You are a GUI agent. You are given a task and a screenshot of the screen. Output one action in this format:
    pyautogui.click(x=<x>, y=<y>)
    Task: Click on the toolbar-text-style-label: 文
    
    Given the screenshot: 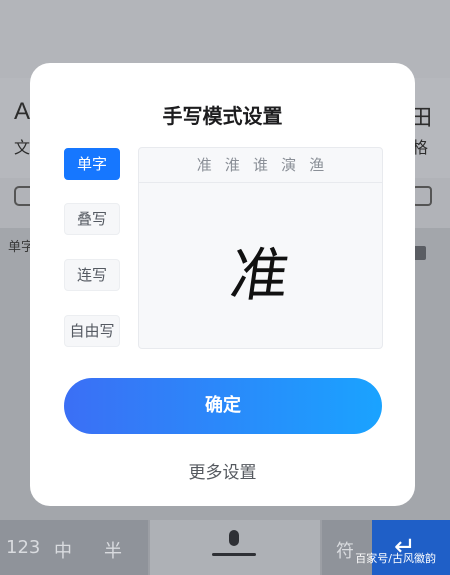 What is the action you would take?
    pyautogui.click(x=22, y=147)
    